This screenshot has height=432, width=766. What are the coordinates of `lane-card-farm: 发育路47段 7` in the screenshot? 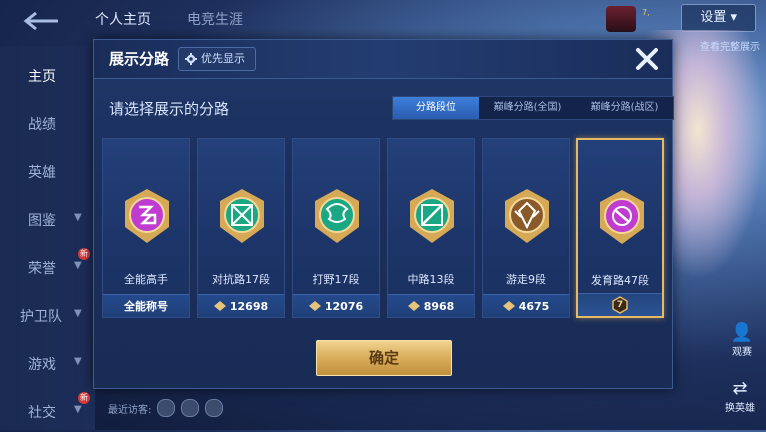 It's located at (620, 228).